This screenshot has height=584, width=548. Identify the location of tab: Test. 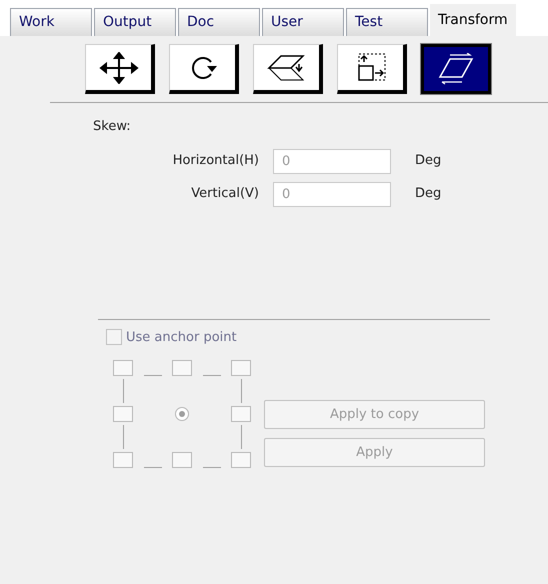
(387, 22).